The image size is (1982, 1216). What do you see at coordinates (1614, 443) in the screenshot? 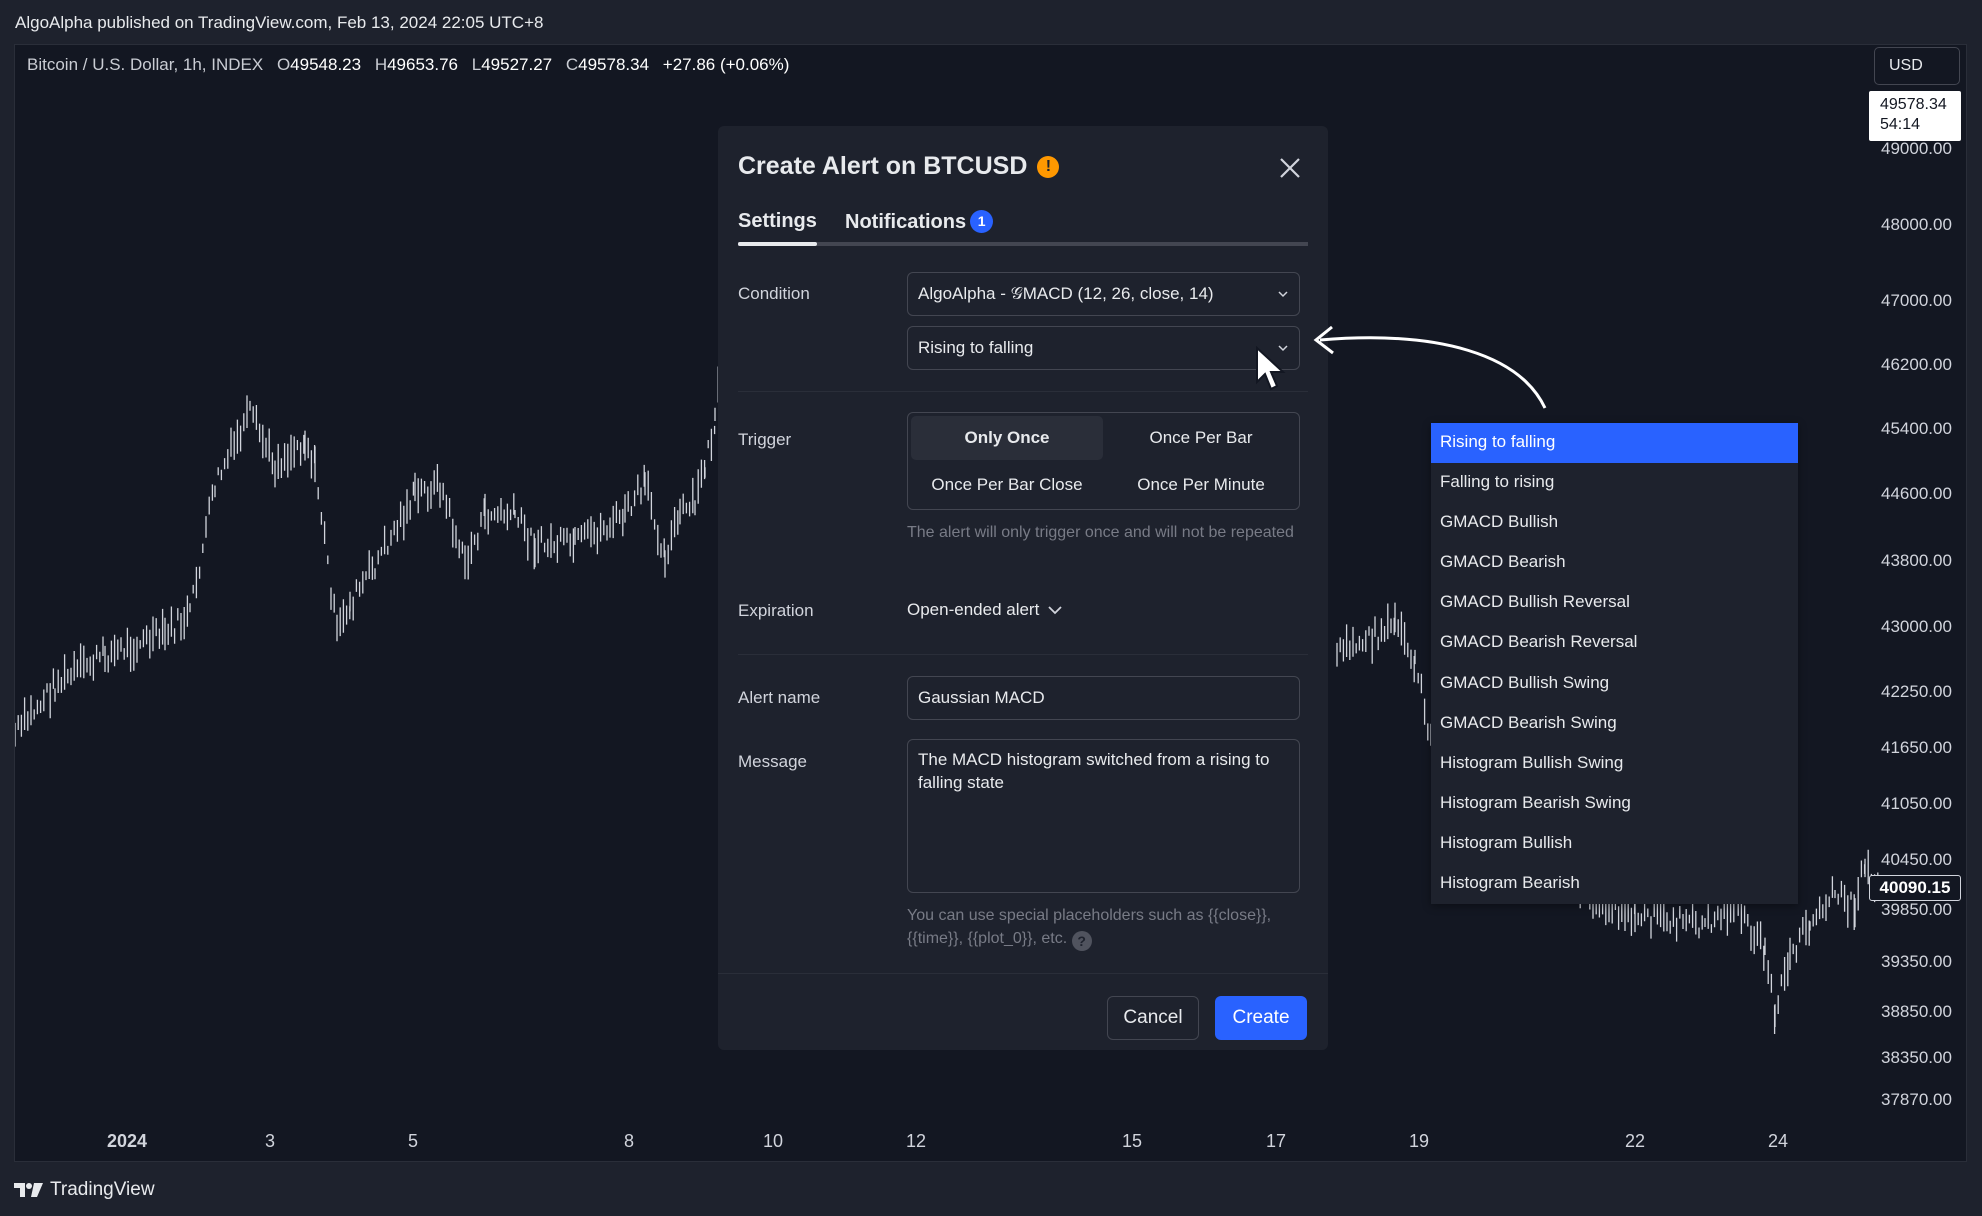
I see `condition-option: Rising to falling` at bounding box center [1614, 443].